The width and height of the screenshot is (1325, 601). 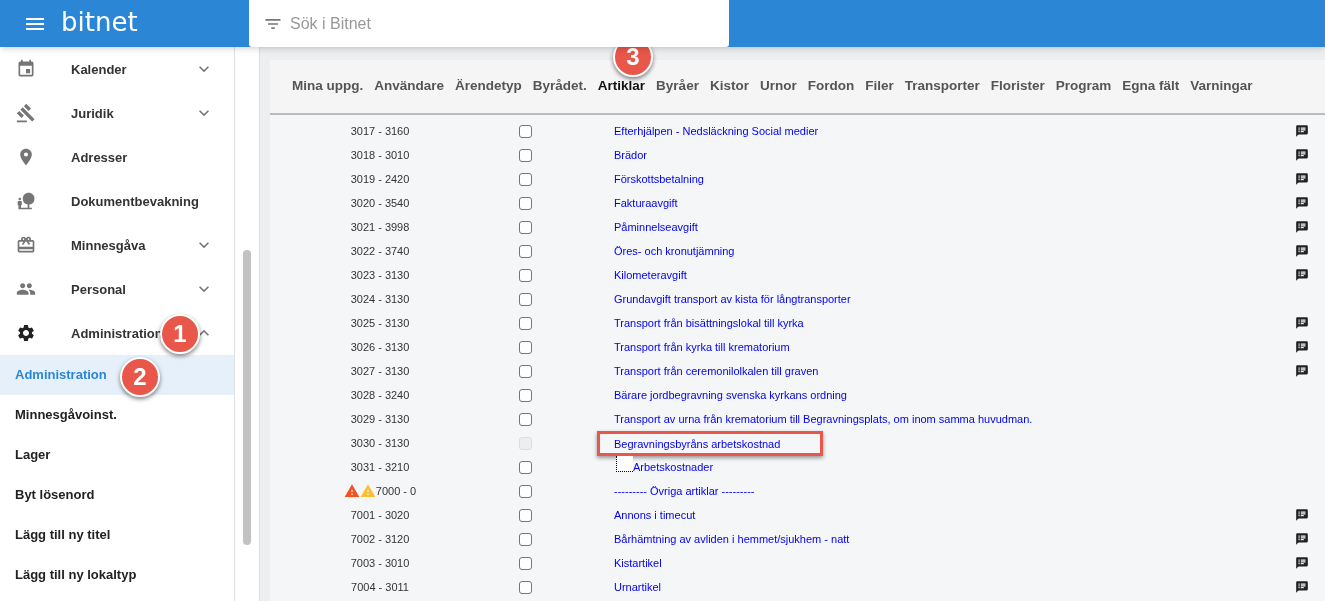 I want to click on article-number: 3019 - 2420, so click(x=380, y=179).